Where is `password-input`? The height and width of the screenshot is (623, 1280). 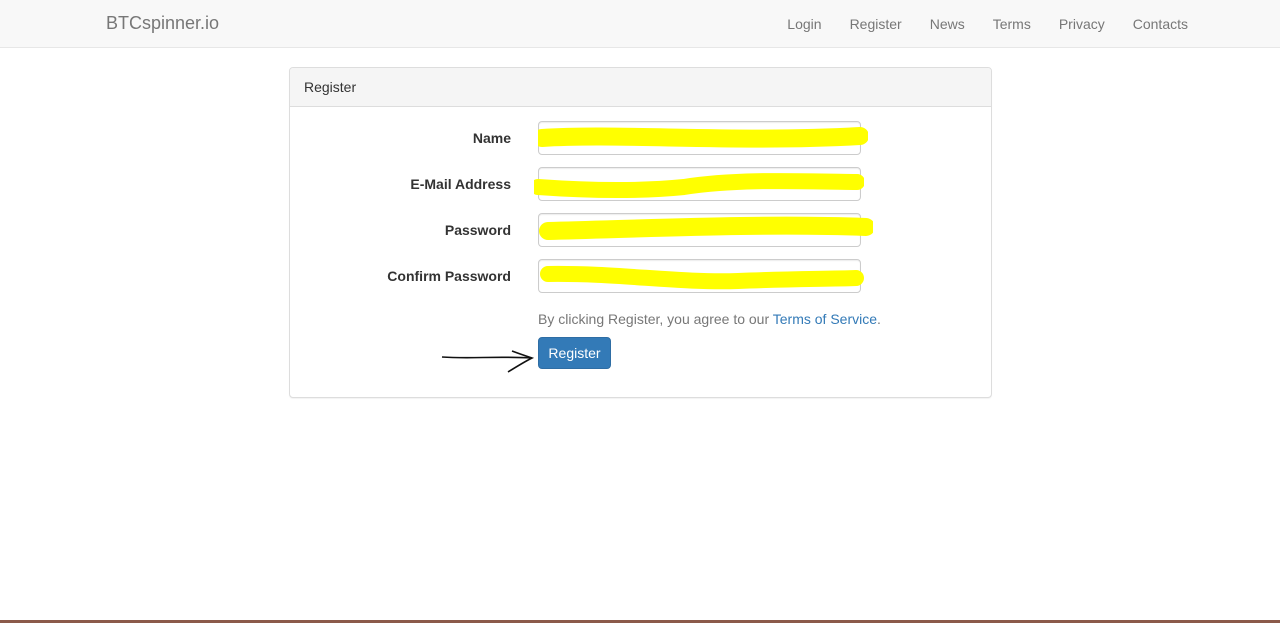
password-input is located at coordinates (699, 230).